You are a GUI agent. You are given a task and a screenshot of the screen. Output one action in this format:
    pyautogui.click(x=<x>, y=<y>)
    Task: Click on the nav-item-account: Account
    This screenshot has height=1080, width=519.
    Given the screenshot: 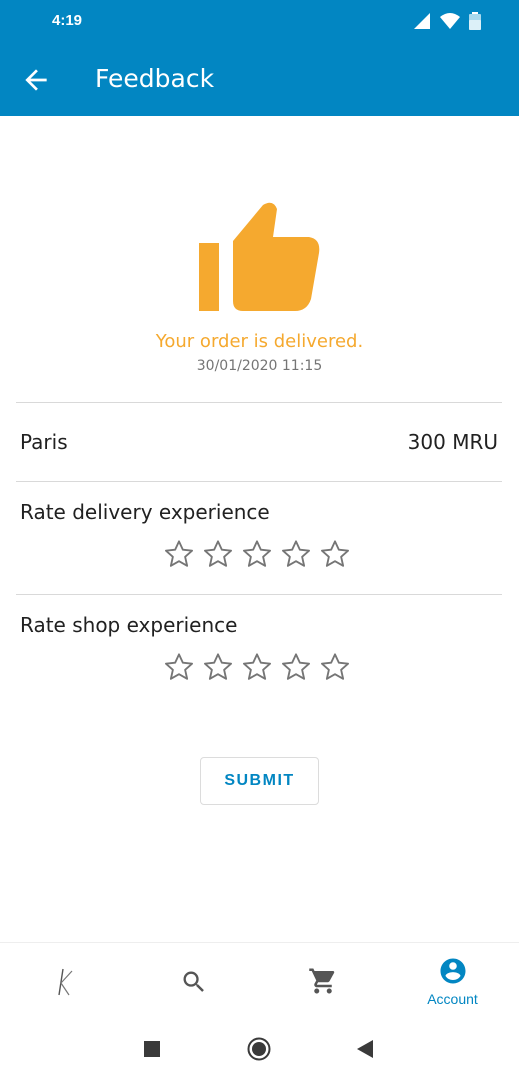 What is the action you would take?
    pyautogui.click(x=452, y=982)
    